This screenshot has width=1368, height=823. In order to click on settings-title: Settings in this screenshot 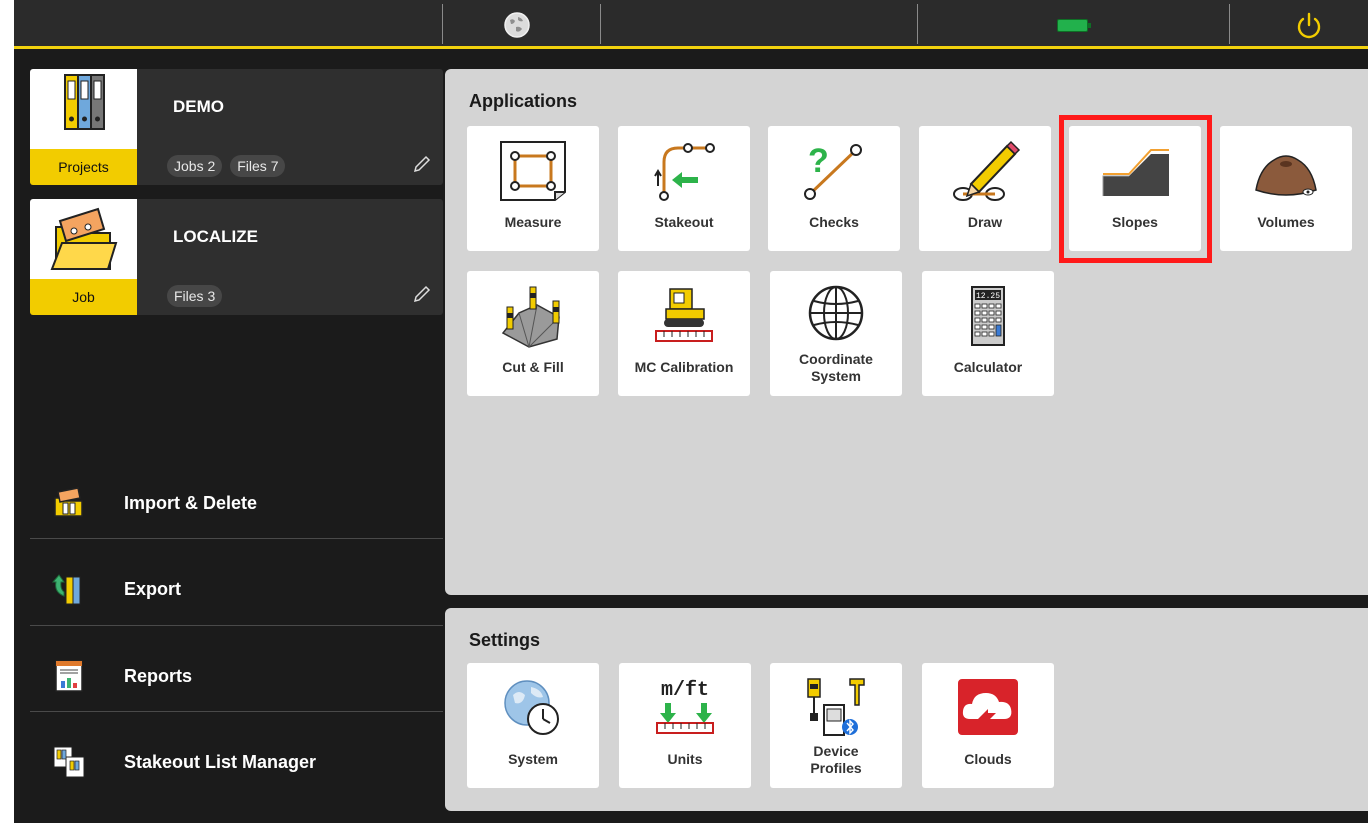, I will do `click(505, 640)`.